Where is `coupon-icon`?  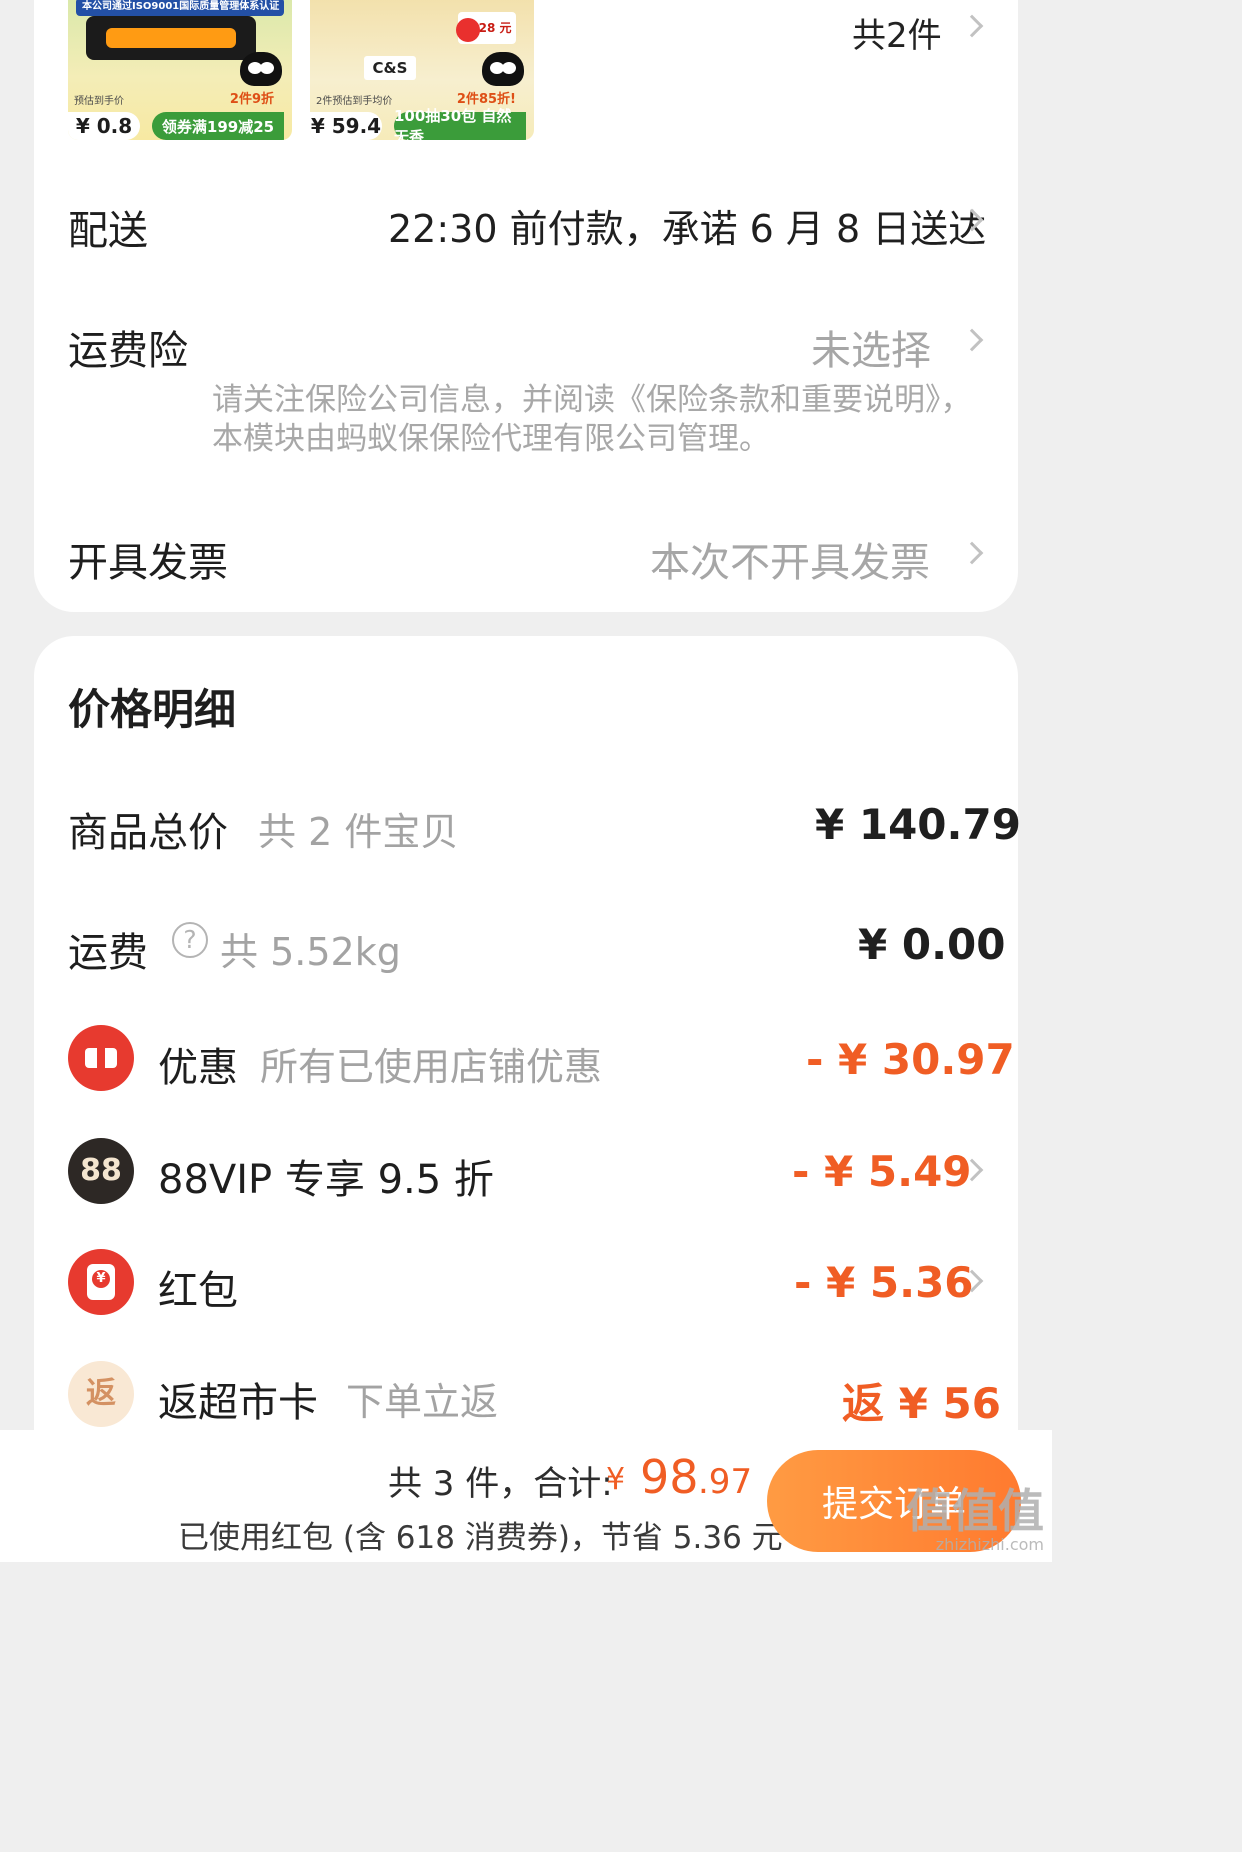 coupon-icon is located at coordinates (101, 1058).